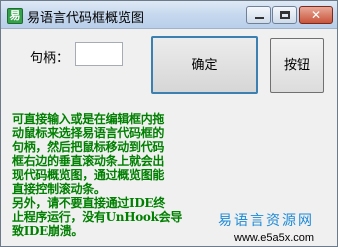 The image size is (338, 247). Describe the element at coordinates (266, 221) in the screenshot. I see `watermark-site-name: 易语言资源网` at that location.